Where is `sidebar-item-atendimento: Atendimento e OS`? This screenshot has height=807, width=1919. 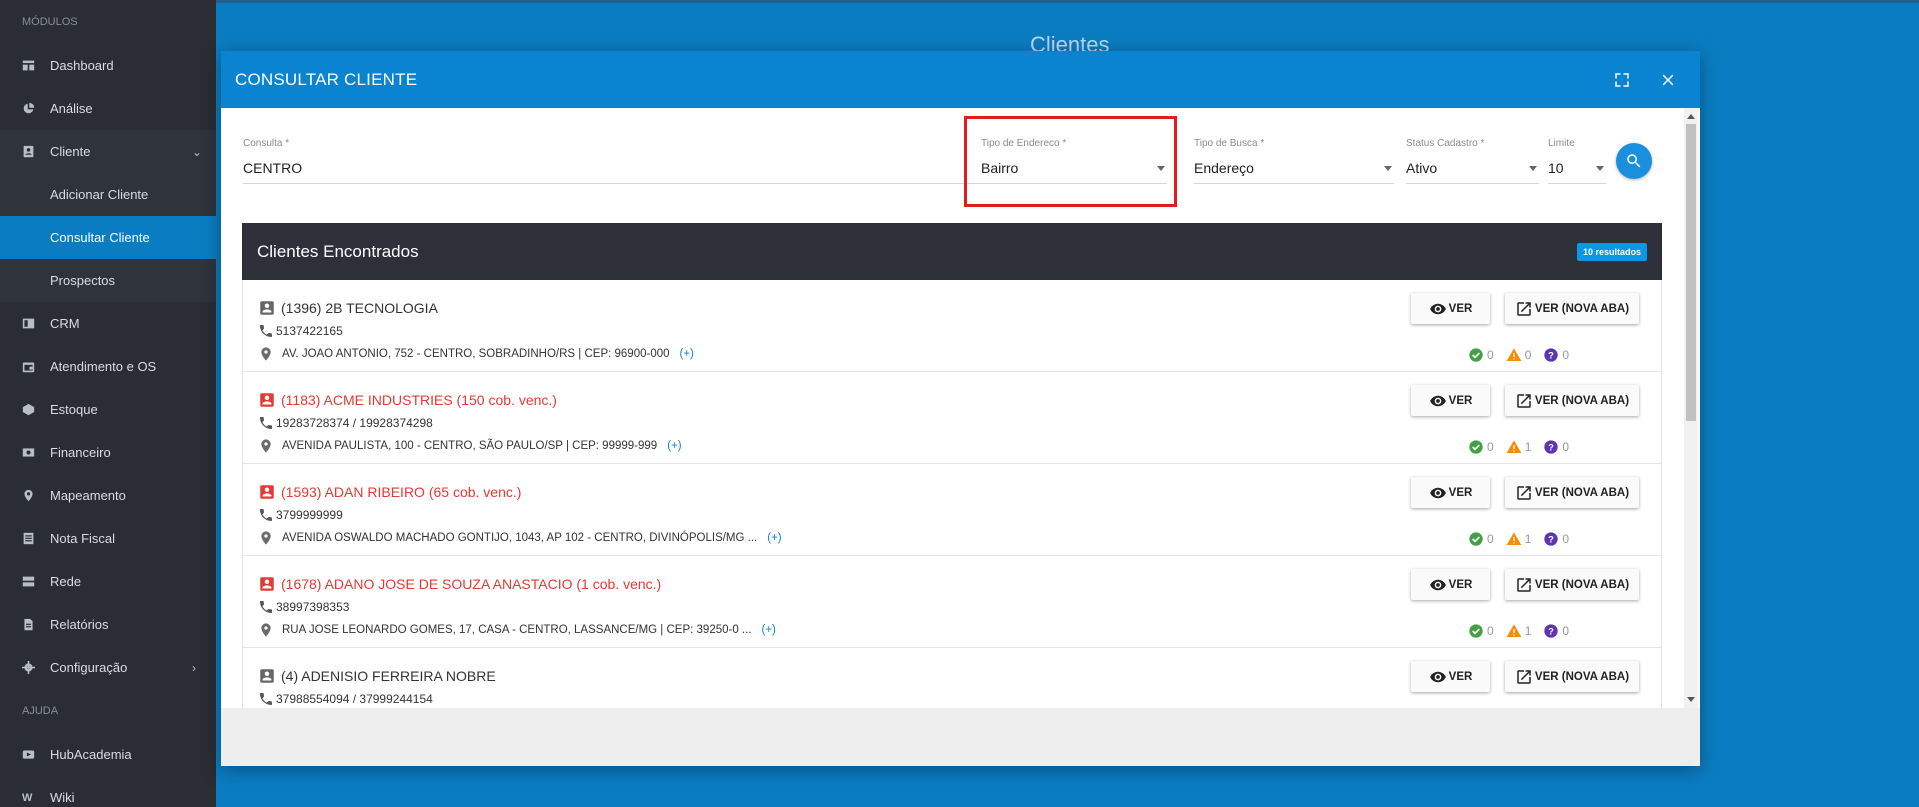 sidebar-item-atendimento: Atendimento e OS is located at coordinates (108, 366).